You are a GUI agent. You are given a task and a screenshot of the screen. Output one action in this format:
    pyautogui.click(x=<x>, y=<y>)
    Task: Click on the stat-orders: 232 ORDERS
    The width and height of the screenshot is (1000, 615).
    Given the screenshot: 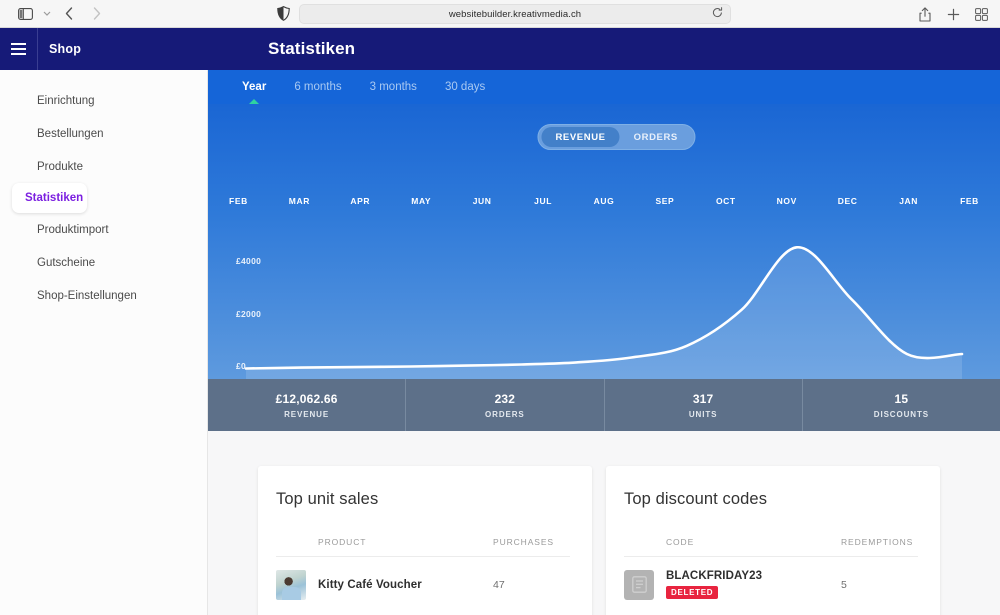 What is the action you would take?
    pyautogui.click(x=505, y=405)
    